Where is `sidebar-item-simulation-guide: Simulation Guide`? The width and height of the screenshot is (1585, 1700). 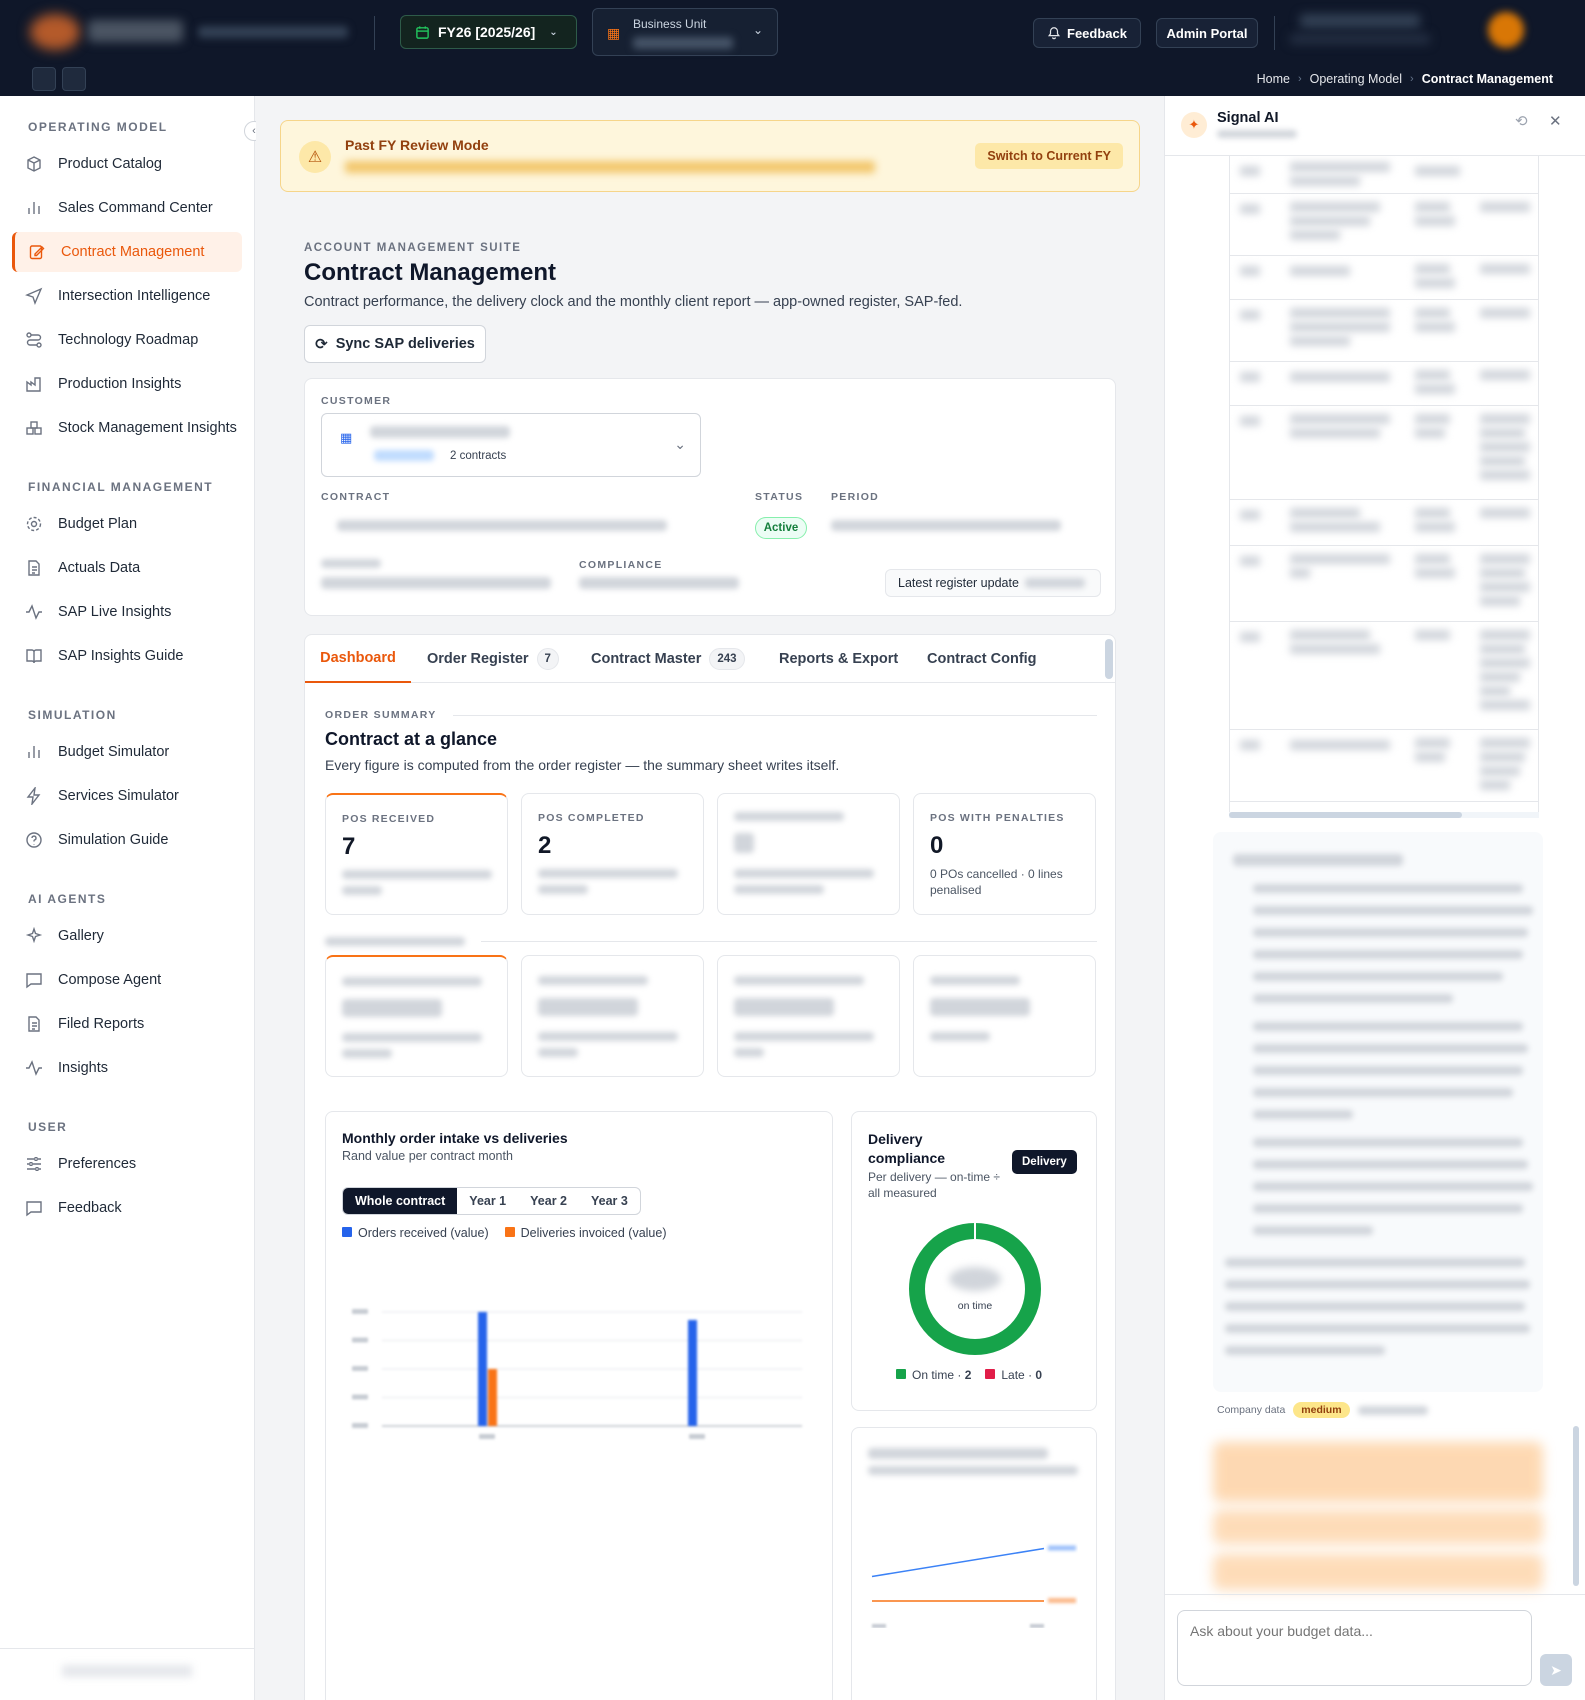 sidebar-item-simulation-guide: Simulation Guide is located at coordinates (127, 840).